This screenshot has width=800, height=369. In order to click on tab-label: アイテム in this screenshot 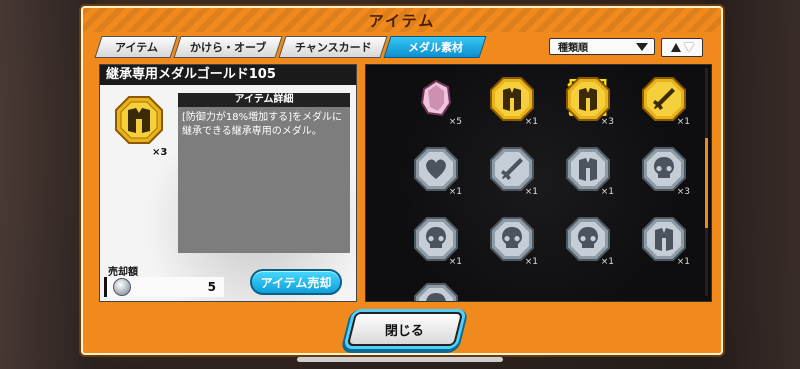, I will do `click(136, 47)`.